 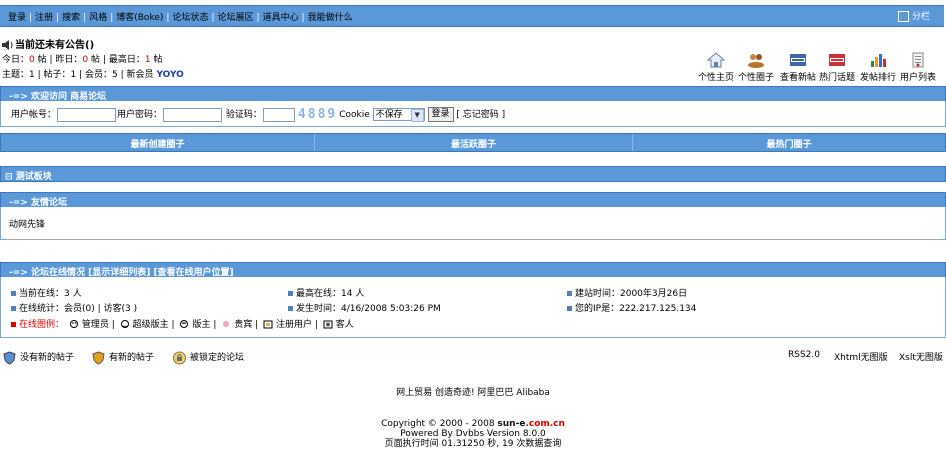 What do you see at coordinates (903, 16) in the screenshot?
I see `split-icon` at bounding box center [903, 16].